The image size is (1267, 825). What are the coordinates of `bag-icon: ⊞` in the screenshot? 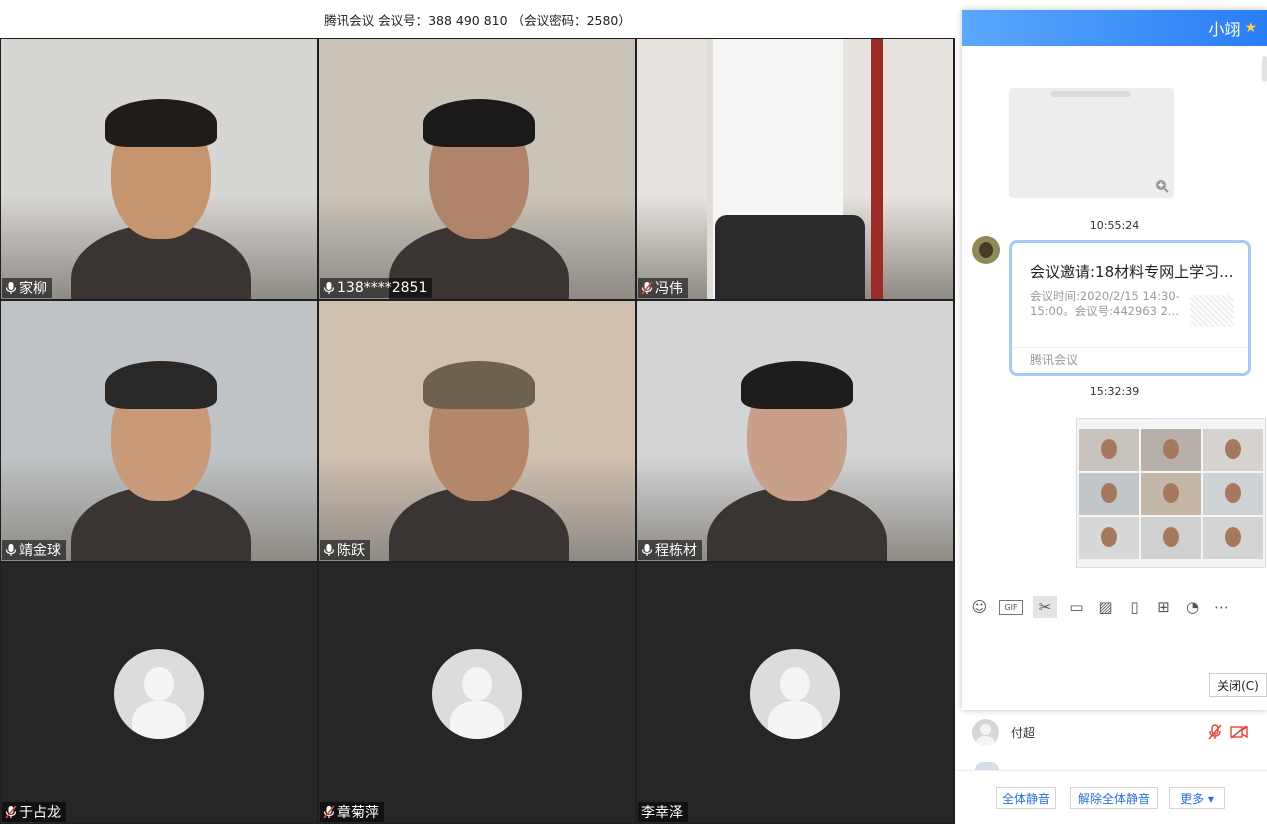 It's located at (1163, 607).